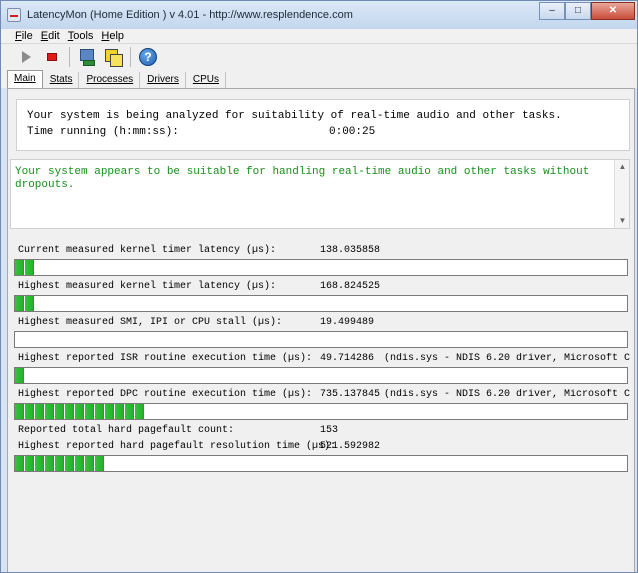  What do you see at coordinates (329, 430) in the screenshot?
I see `metric-value: 153` at bounding box center [329, 430].